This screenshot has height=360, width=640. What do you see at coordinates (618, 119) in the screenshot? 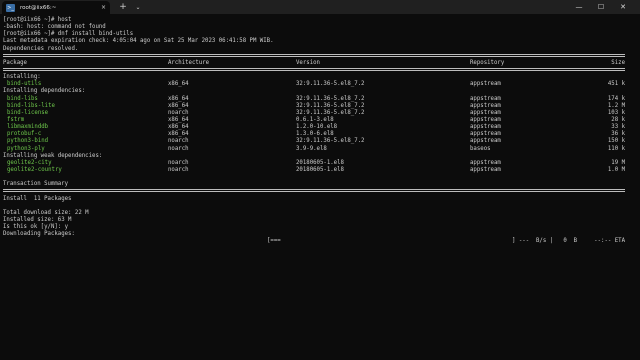
I see `package-size: 28 k` at bounding box center [618, 119].